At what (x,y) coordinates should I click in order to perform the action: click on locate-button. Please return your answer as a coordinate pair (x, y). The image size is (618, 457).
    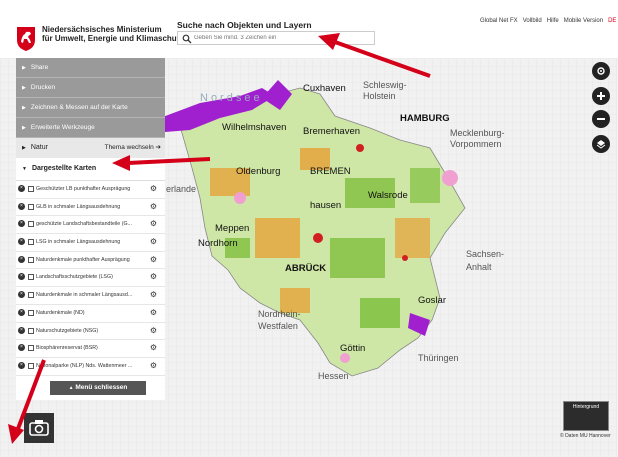
    Looking at the image, I should click on (601, 71).